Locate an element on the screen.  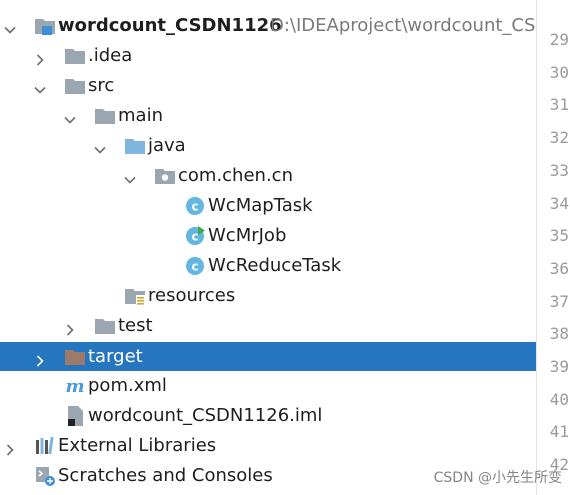
line-number: 30 is located at coordinates (559, 72).